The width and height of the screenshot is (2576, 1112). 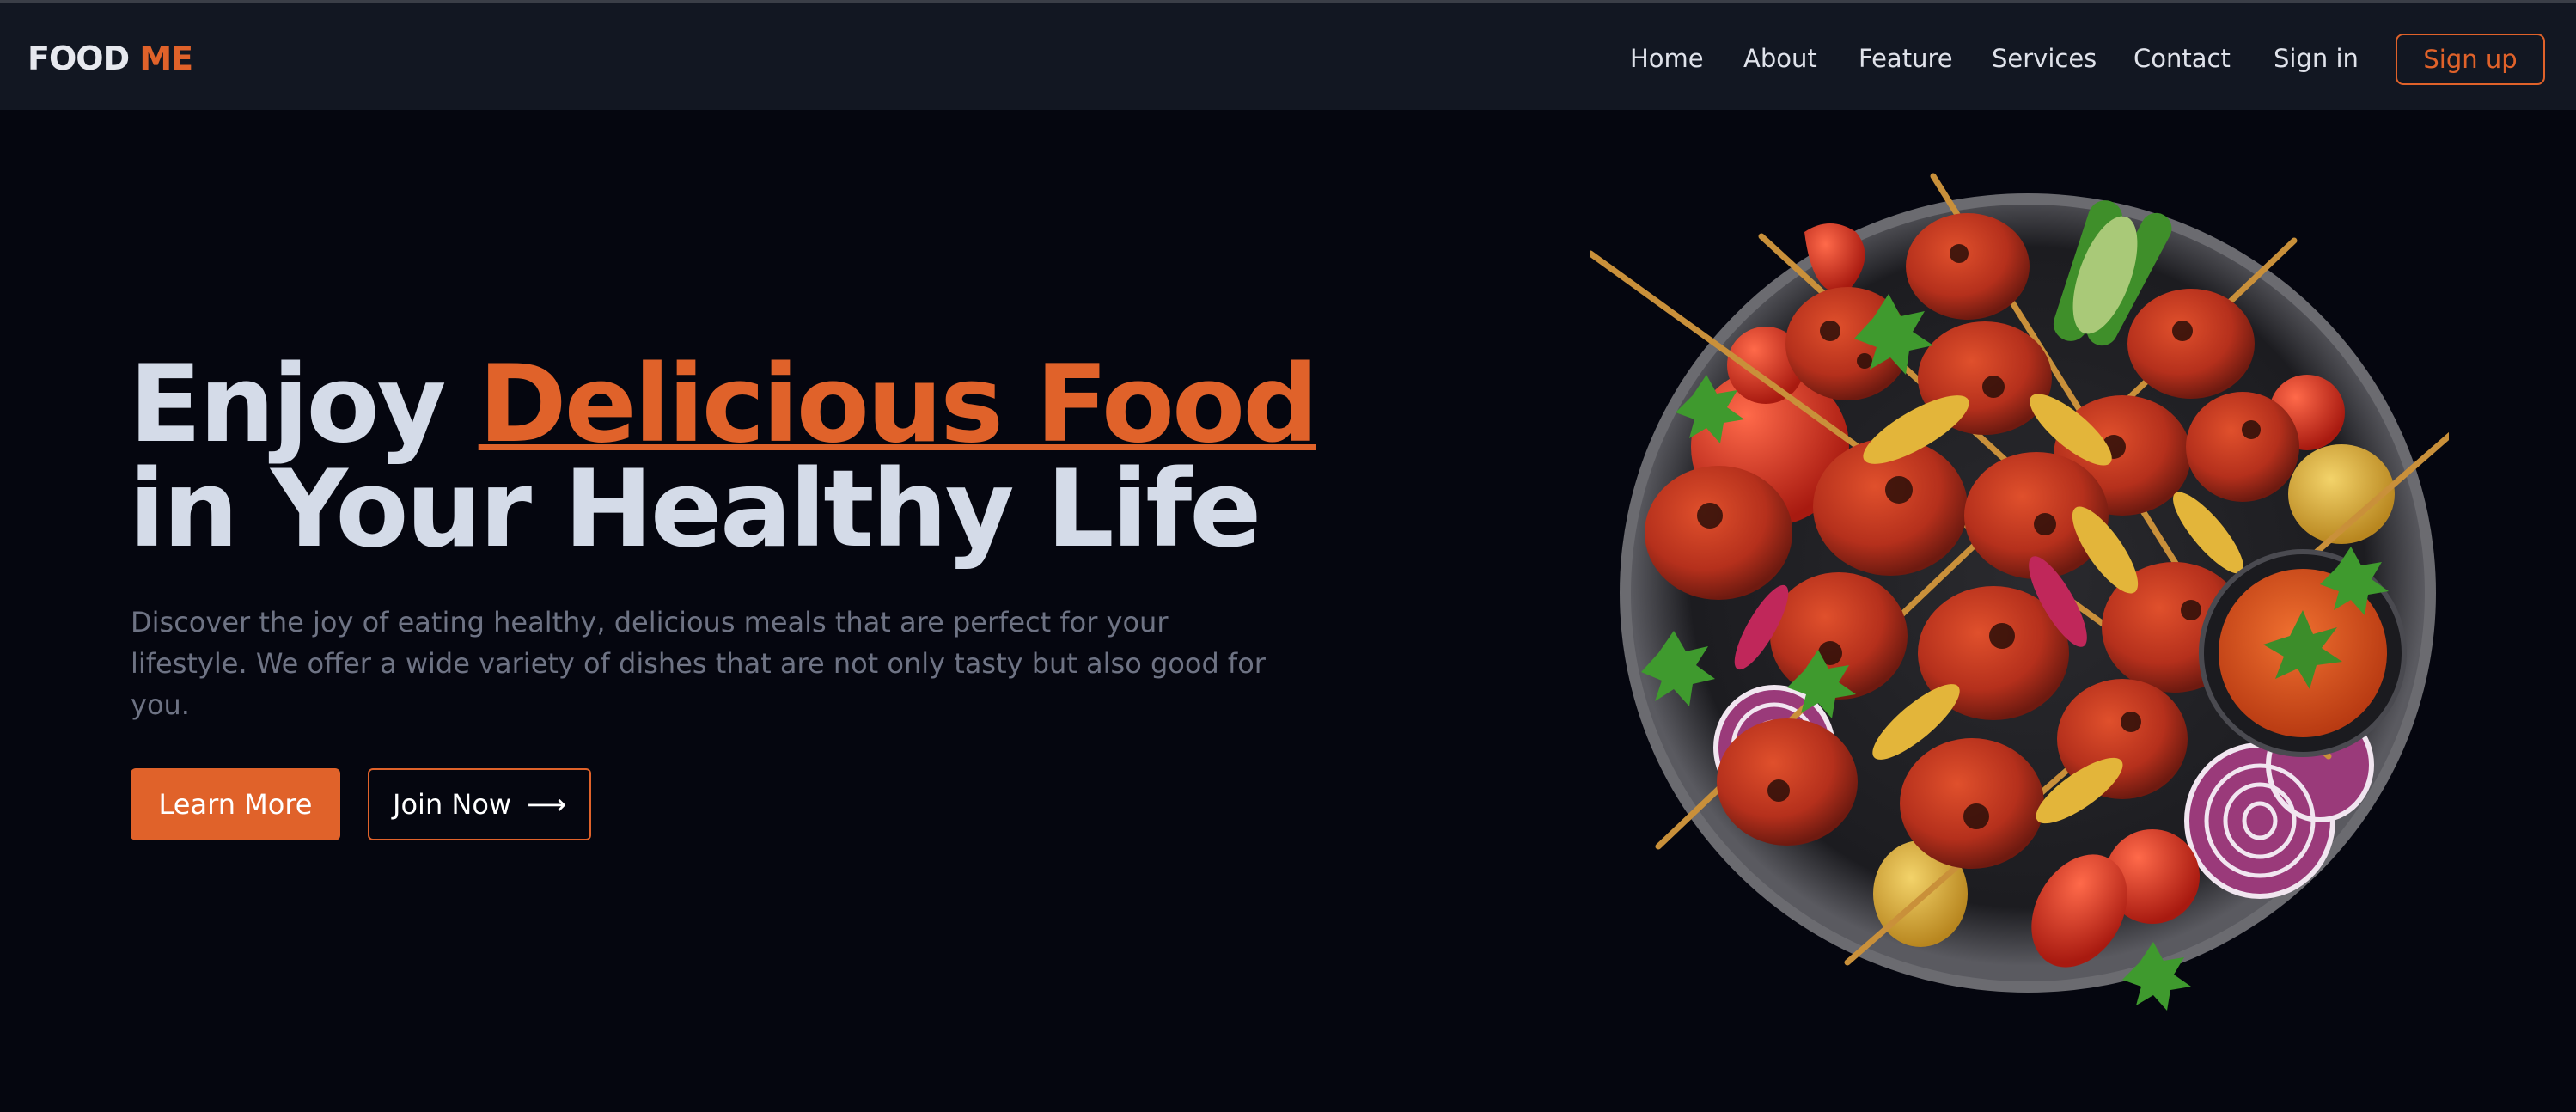 I want to click on logo-main: FOOD, so click(x=78, y=59).